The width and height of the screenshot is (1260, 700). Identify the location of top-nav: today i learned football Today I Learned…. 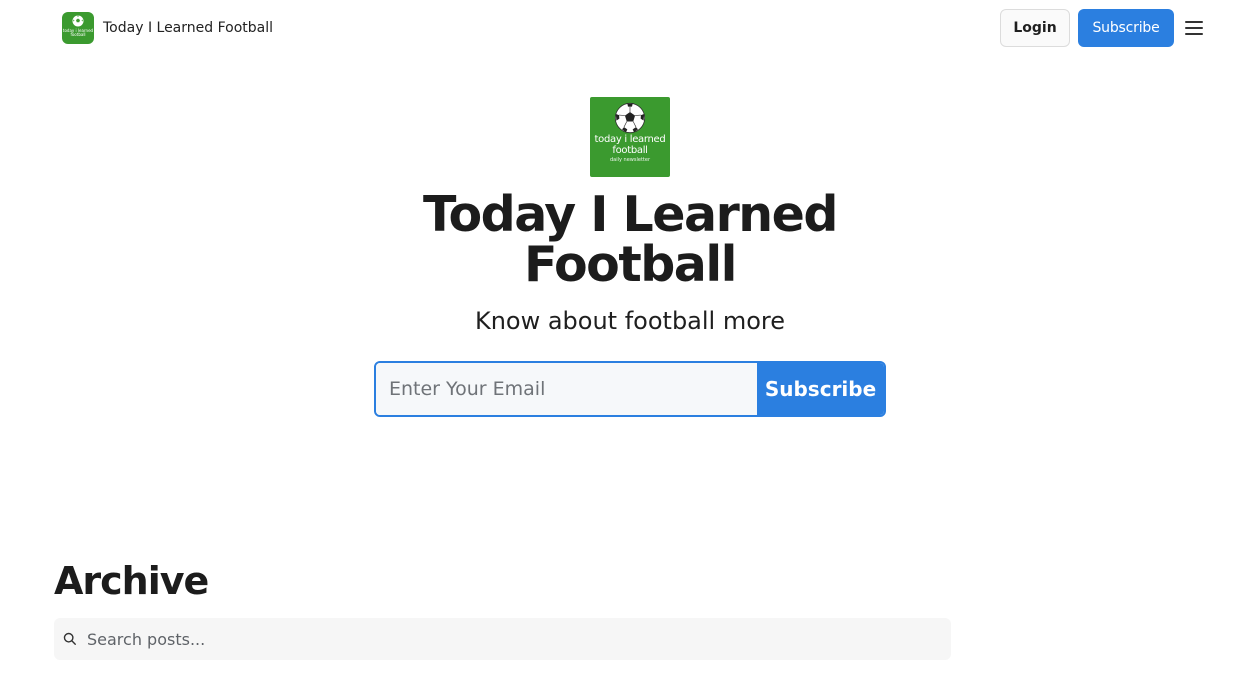
(630, 28).